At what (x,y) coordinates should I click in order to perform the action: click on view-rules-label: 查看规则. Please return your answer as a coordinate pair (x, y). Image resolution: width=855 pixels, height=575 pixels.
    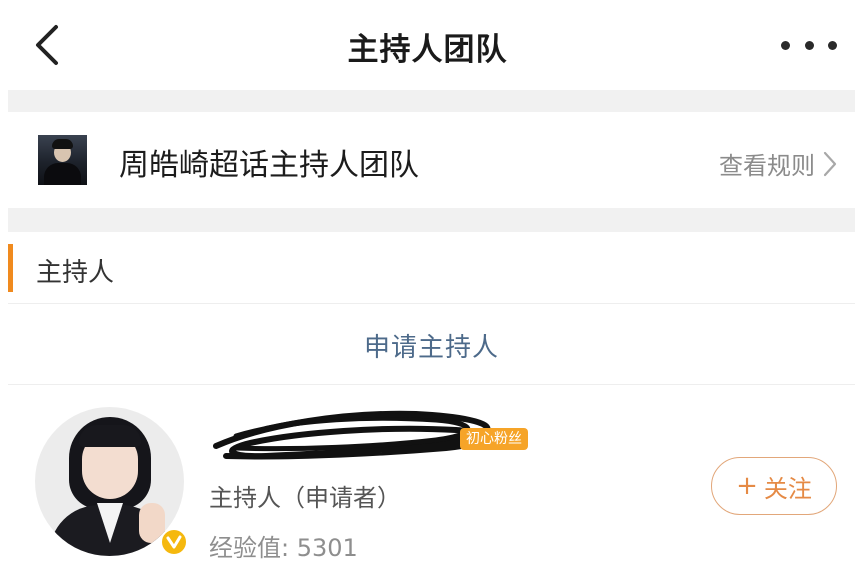
    Looking at the image, I should click on (767, 166).